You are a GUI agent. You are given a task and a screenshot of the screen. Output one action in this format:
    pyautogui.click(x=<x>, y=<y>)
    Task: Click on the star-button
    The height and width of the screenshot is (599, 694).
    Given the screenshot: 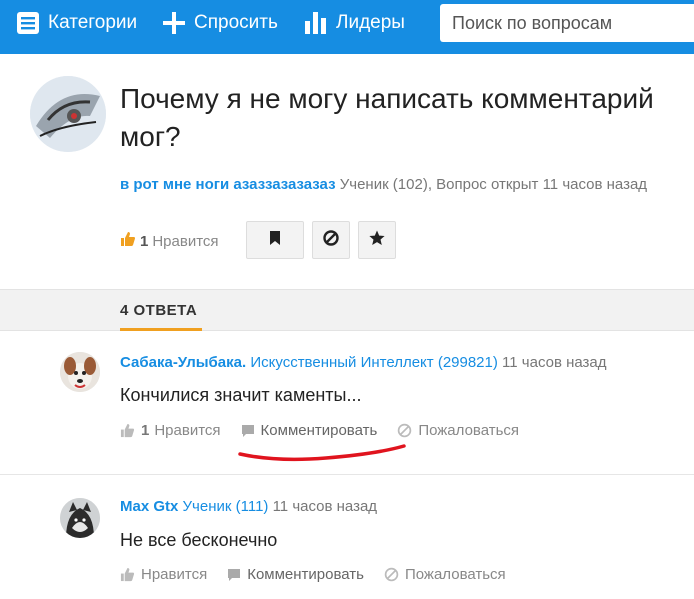 What is the action you would take?
    pyautogui.click(x=377, y=240)
    